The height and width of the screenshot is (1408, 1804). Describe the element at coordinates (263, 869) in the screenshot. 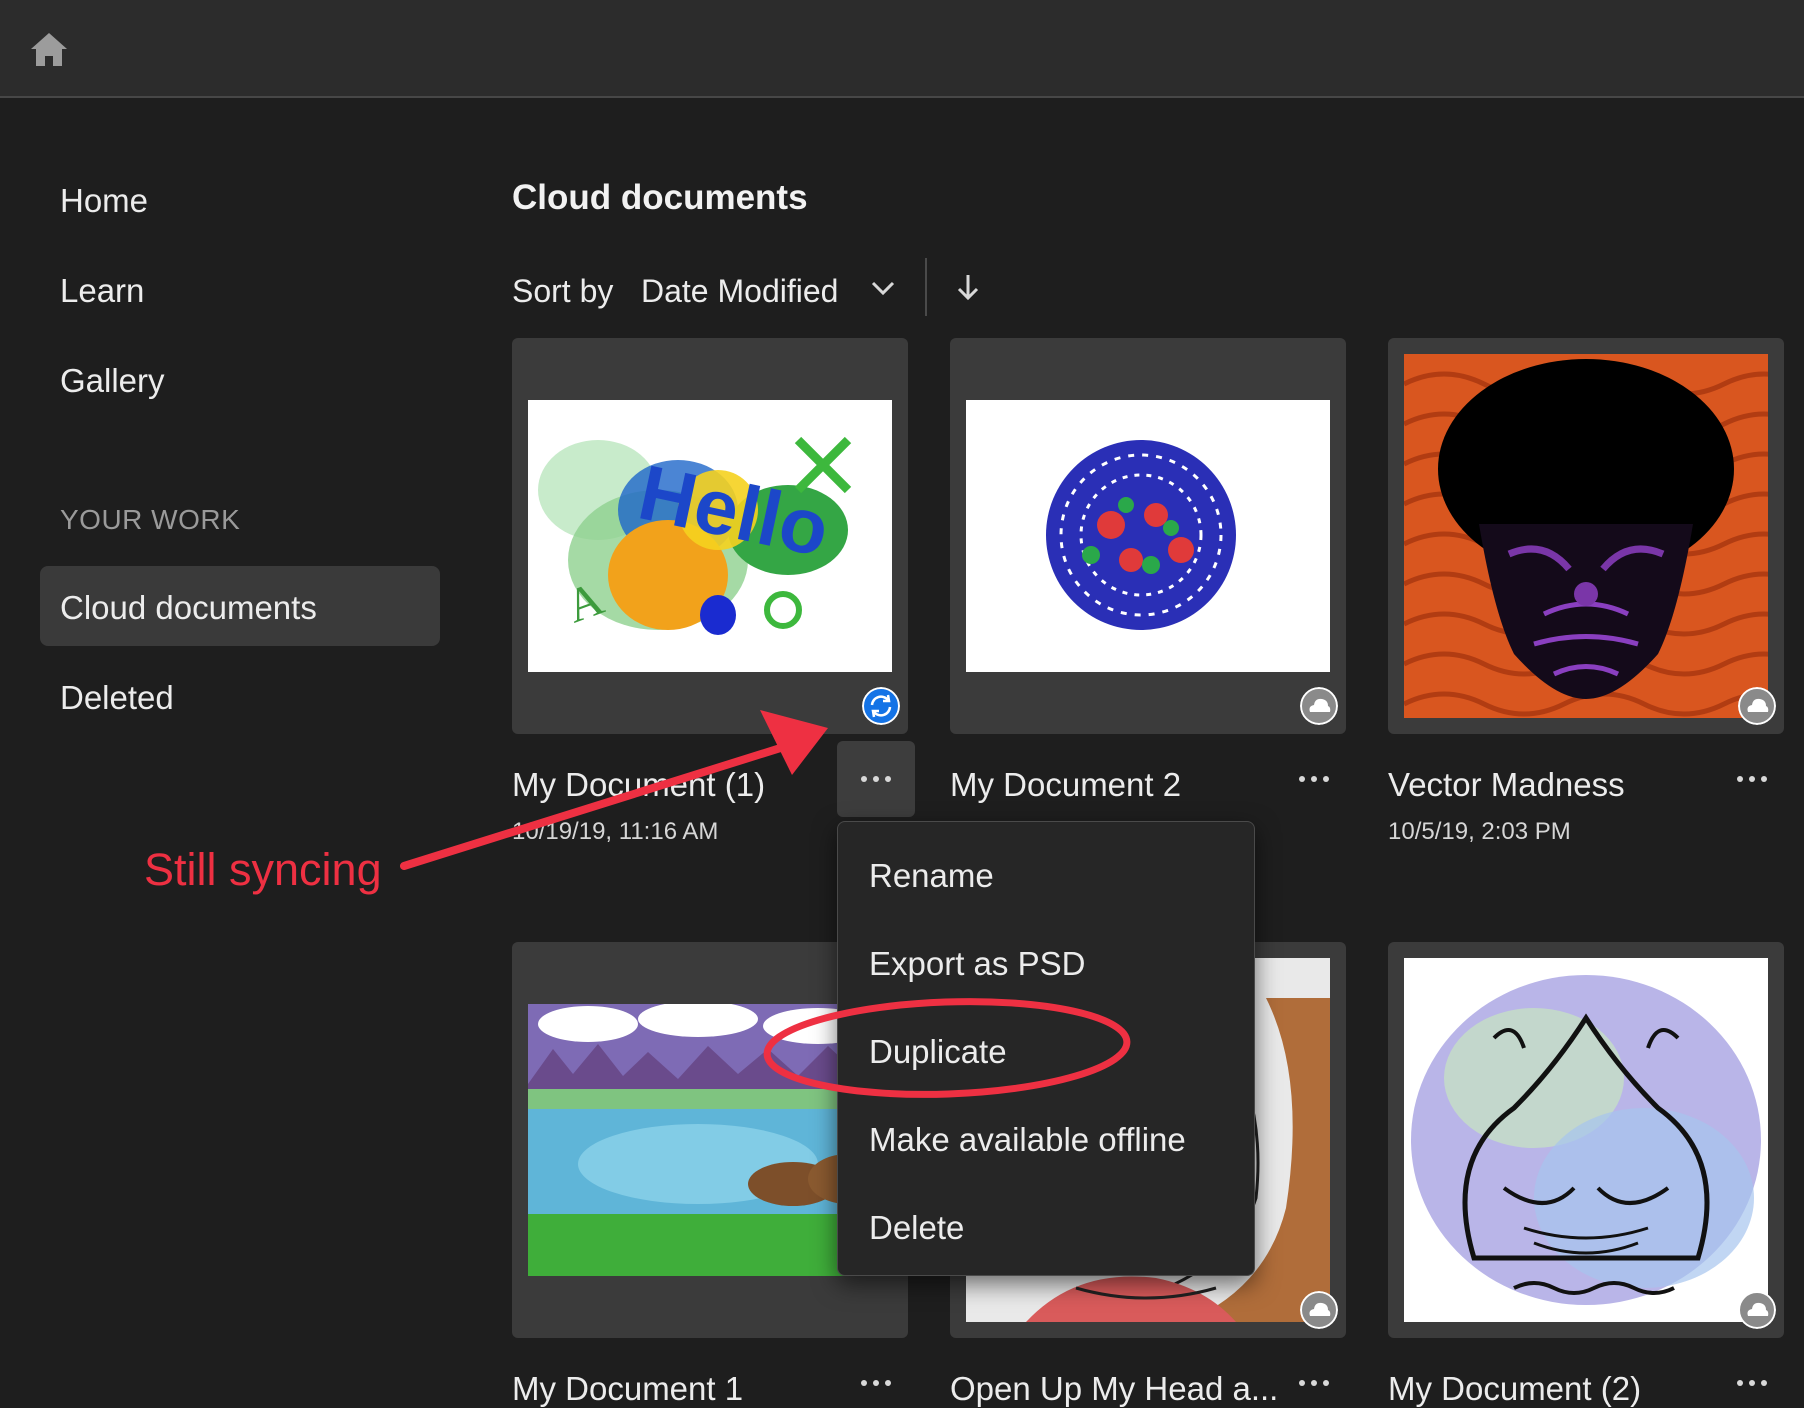

I see `annotation-callout: Still syncing` at that location.